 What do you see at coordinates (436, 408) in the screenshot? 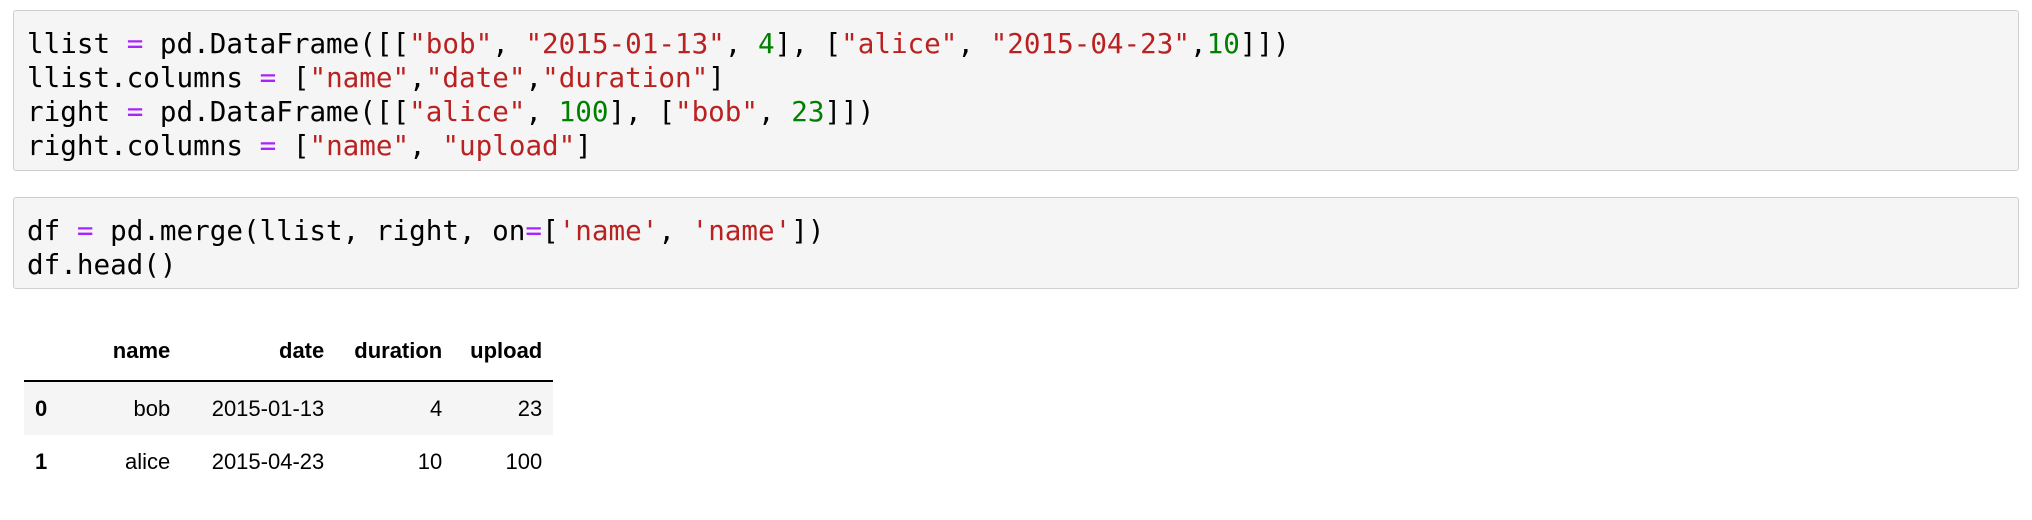
I see `cell-duration: 4` at bounding box center [436, 408].